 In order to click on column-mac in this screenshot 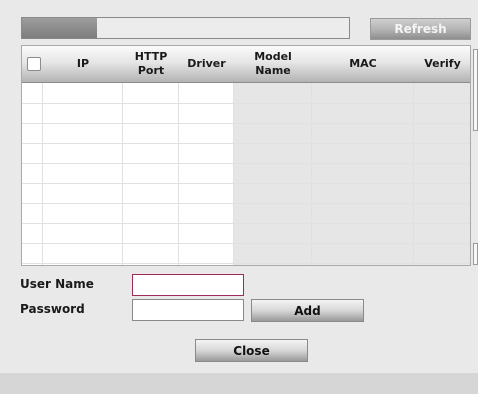, I will do `click(363, 174)`.